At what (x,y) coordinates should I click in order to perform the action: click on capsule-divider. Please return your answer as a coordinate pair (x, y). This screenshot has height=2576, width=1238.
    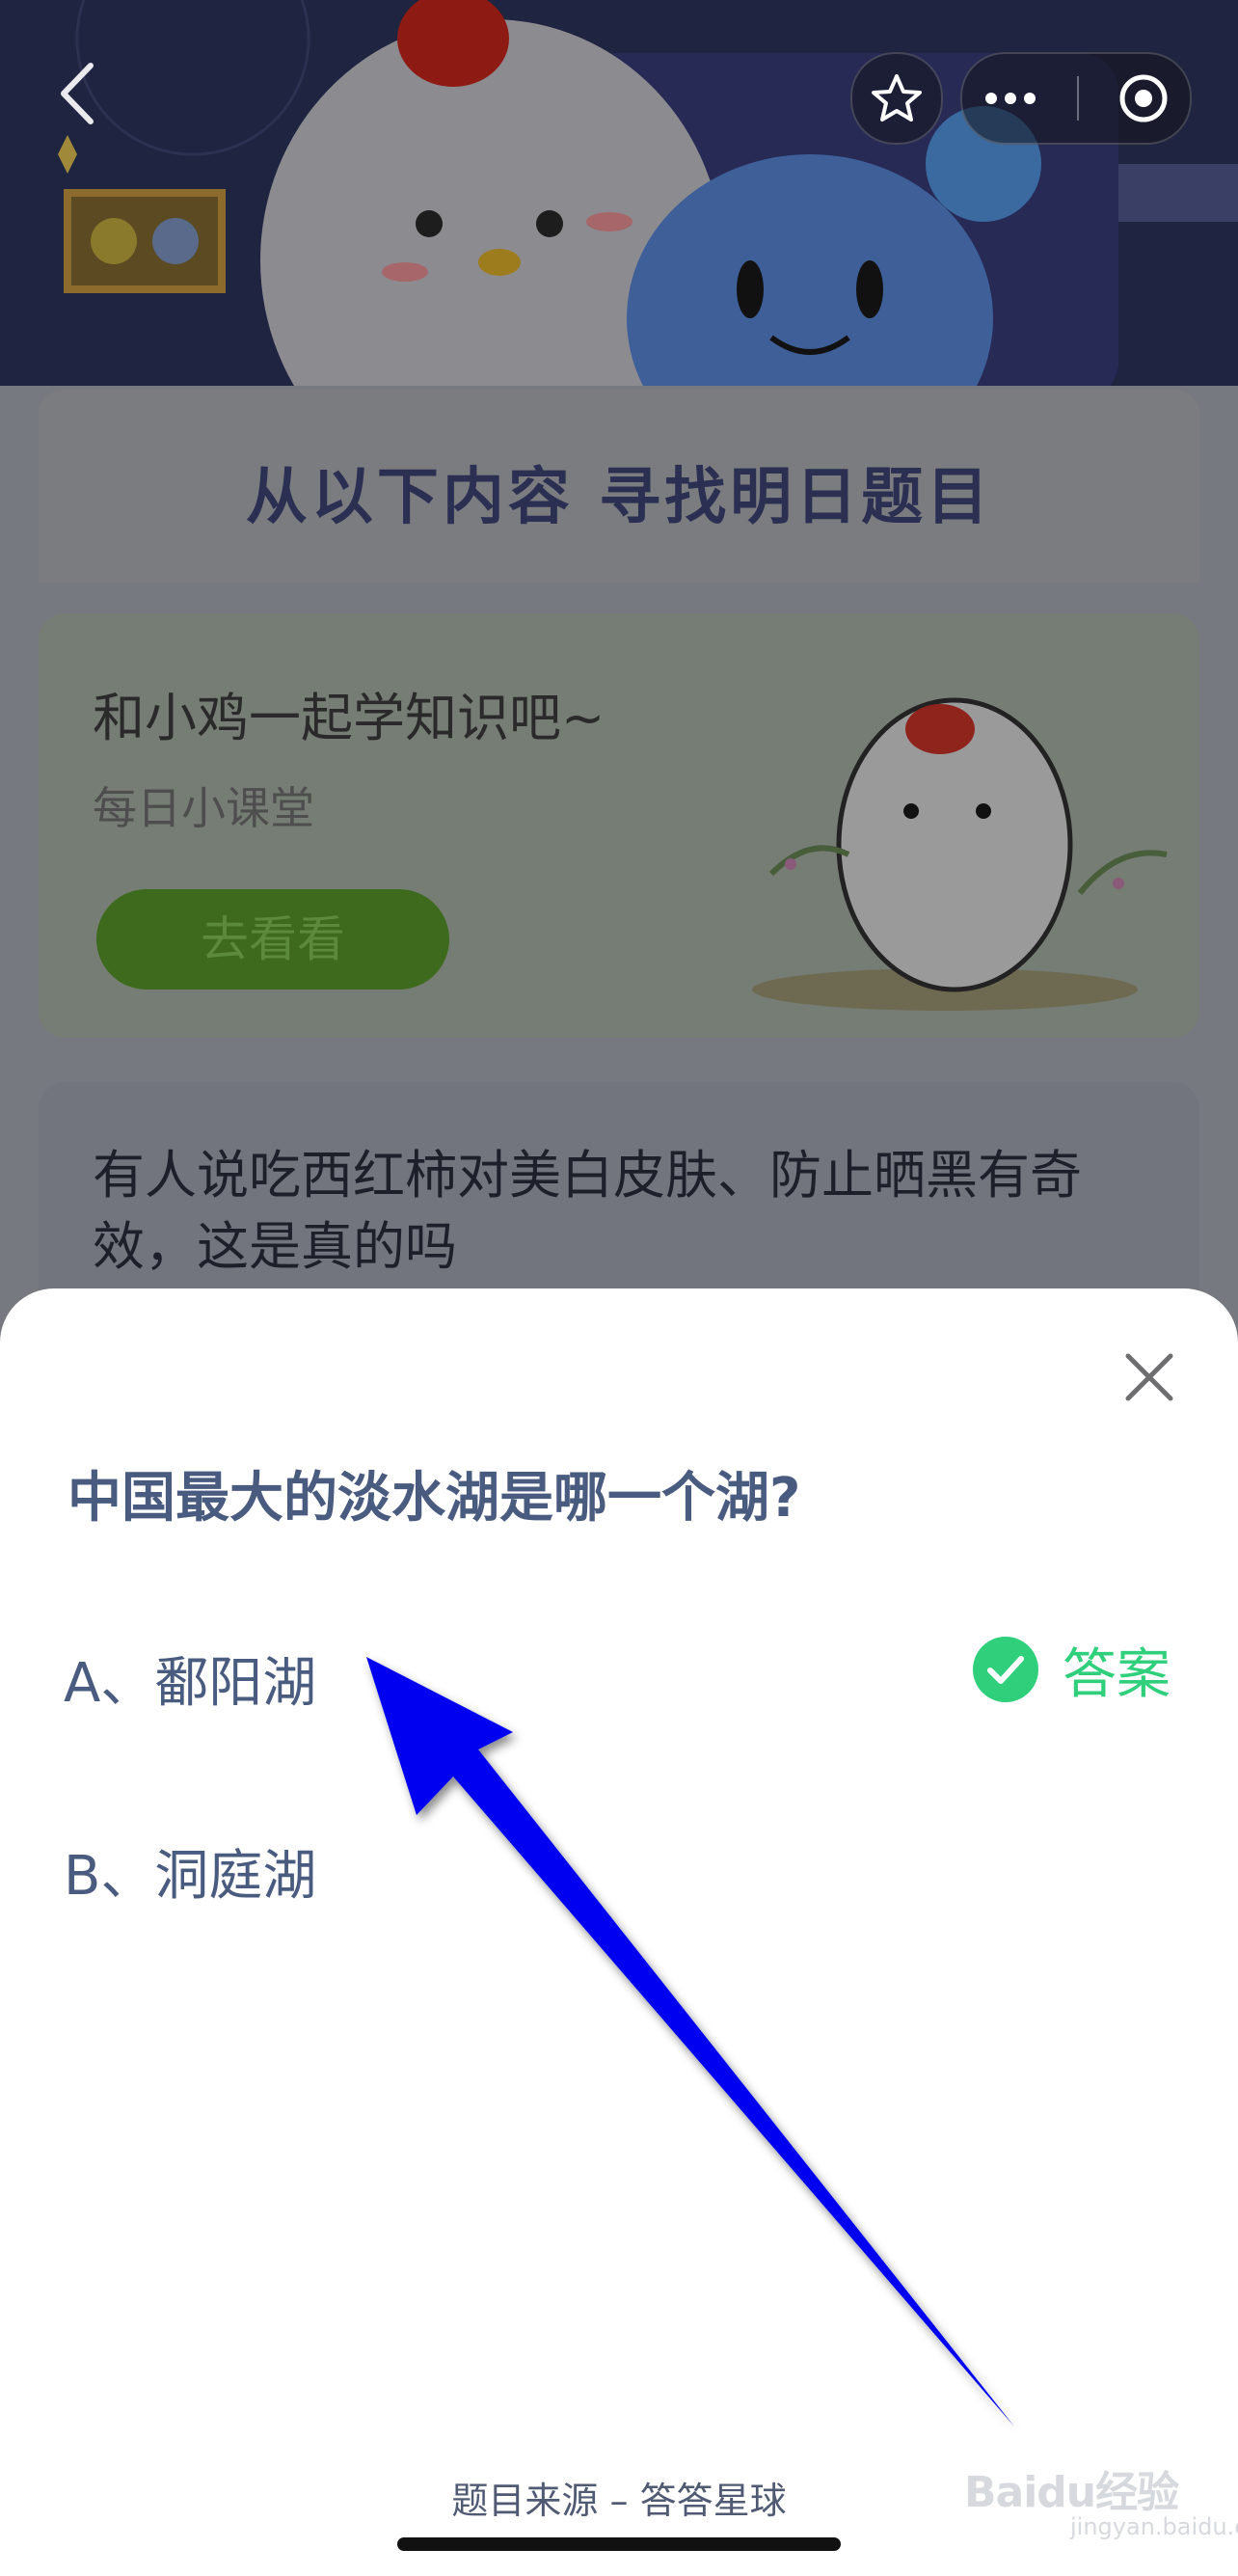
    Looking at the image, I should click on (1077, 98).